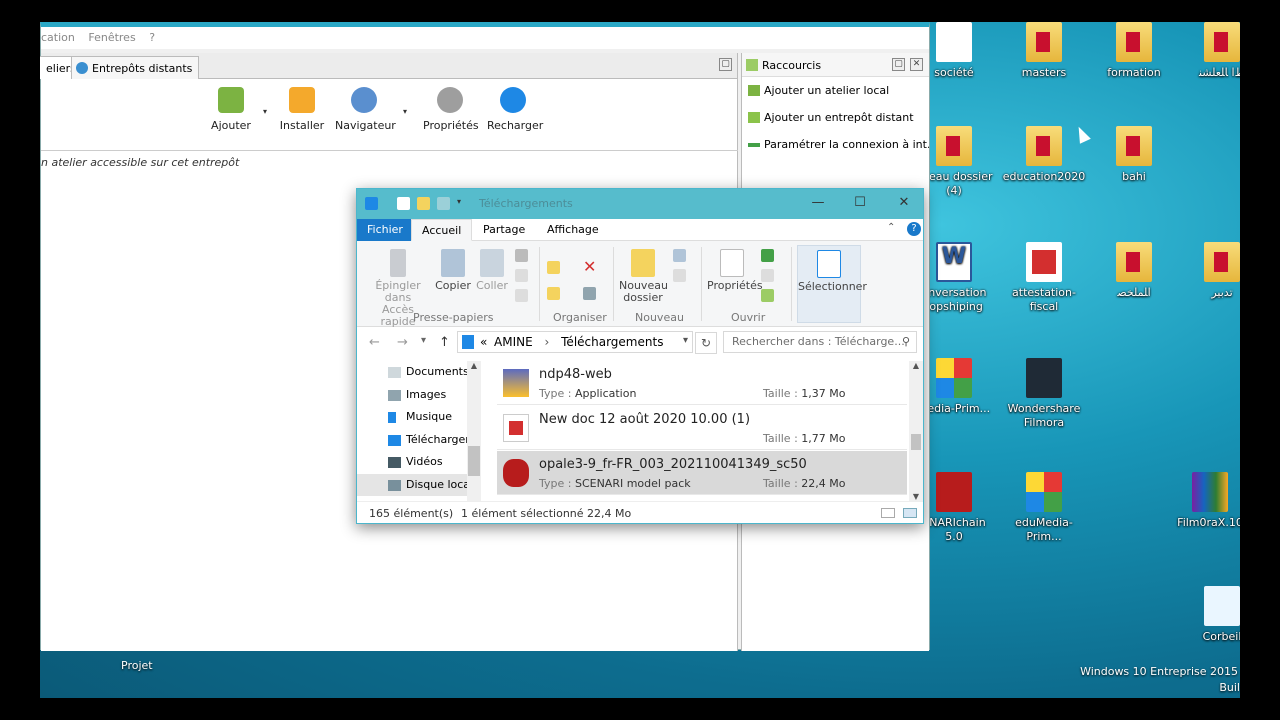 The height and width of the screenshot is (720, 1280). What do you see at coordinates (371, 109) in the screenshot?
I see `navigateur-button: Navigateur ▾` at bounding box center [371, 109].